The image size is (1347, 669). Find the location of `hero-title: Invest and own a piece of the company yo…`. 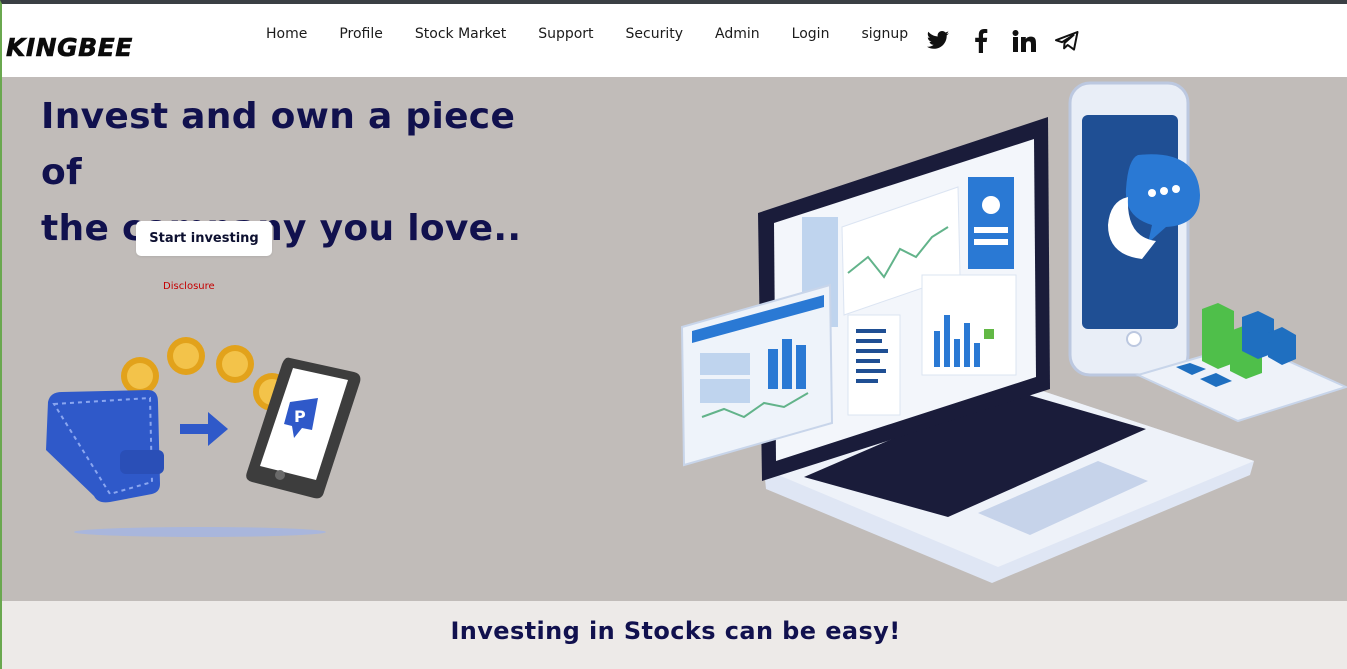

hero-title: Invest and own a piece of the company yo… is located at coordinates (301, 173).